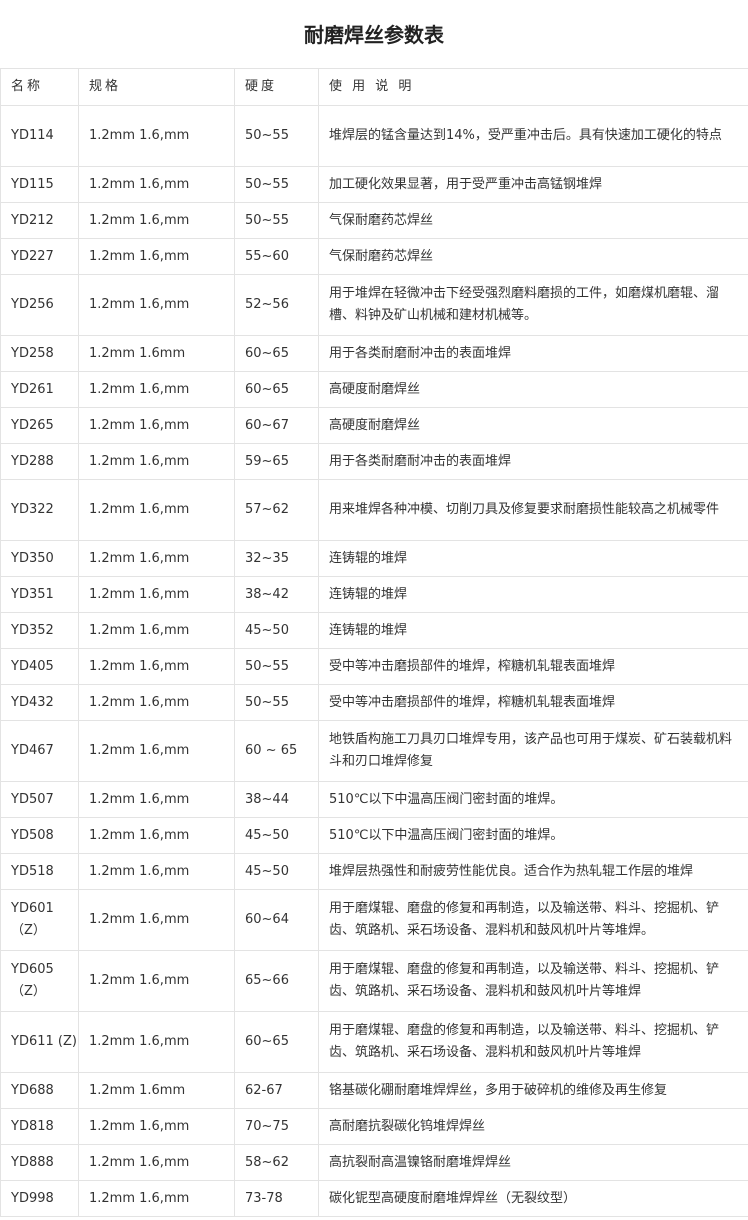 Image resolution: width=748 pixels, height=1220 pixels. I want to click on cell-description: 加工硬化效果显著，用于受严重冲击高锰钢堆焊, so click(533, 184).